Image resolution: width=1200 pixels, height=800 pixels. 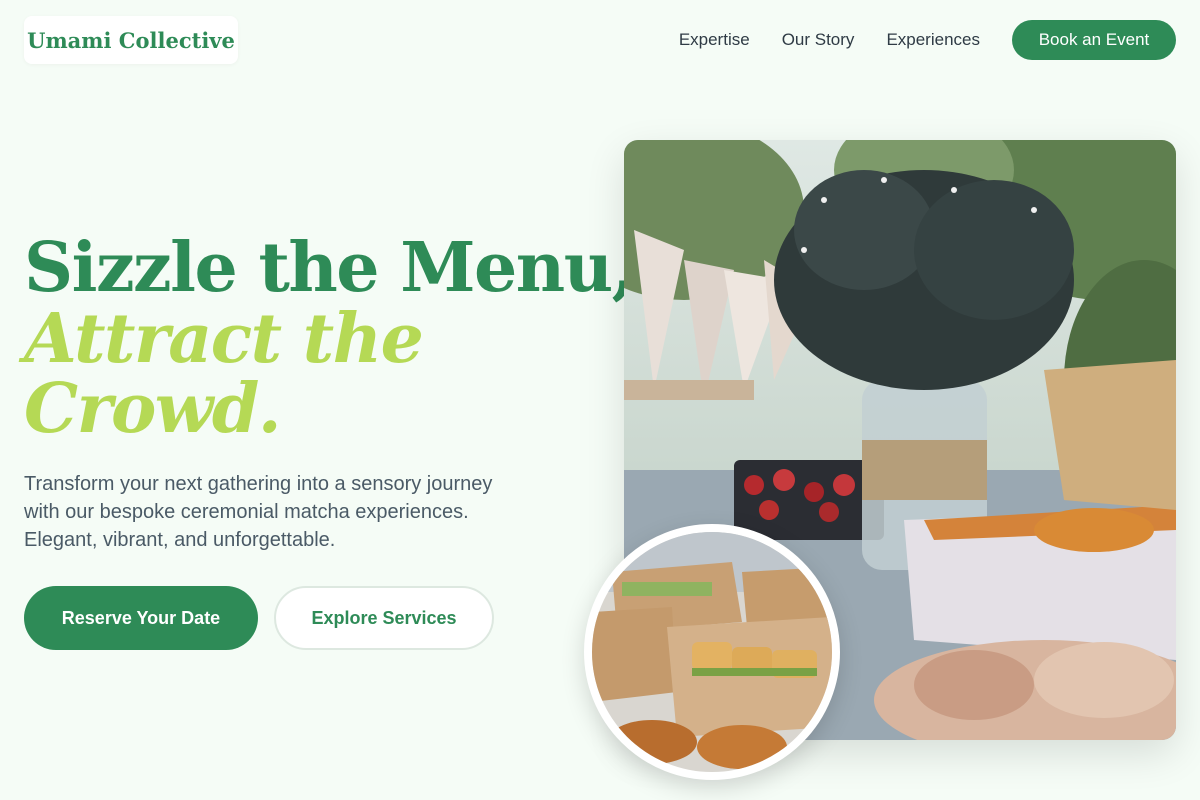 I want to click on logo: Umami Collective, so click(x=131, y=40).